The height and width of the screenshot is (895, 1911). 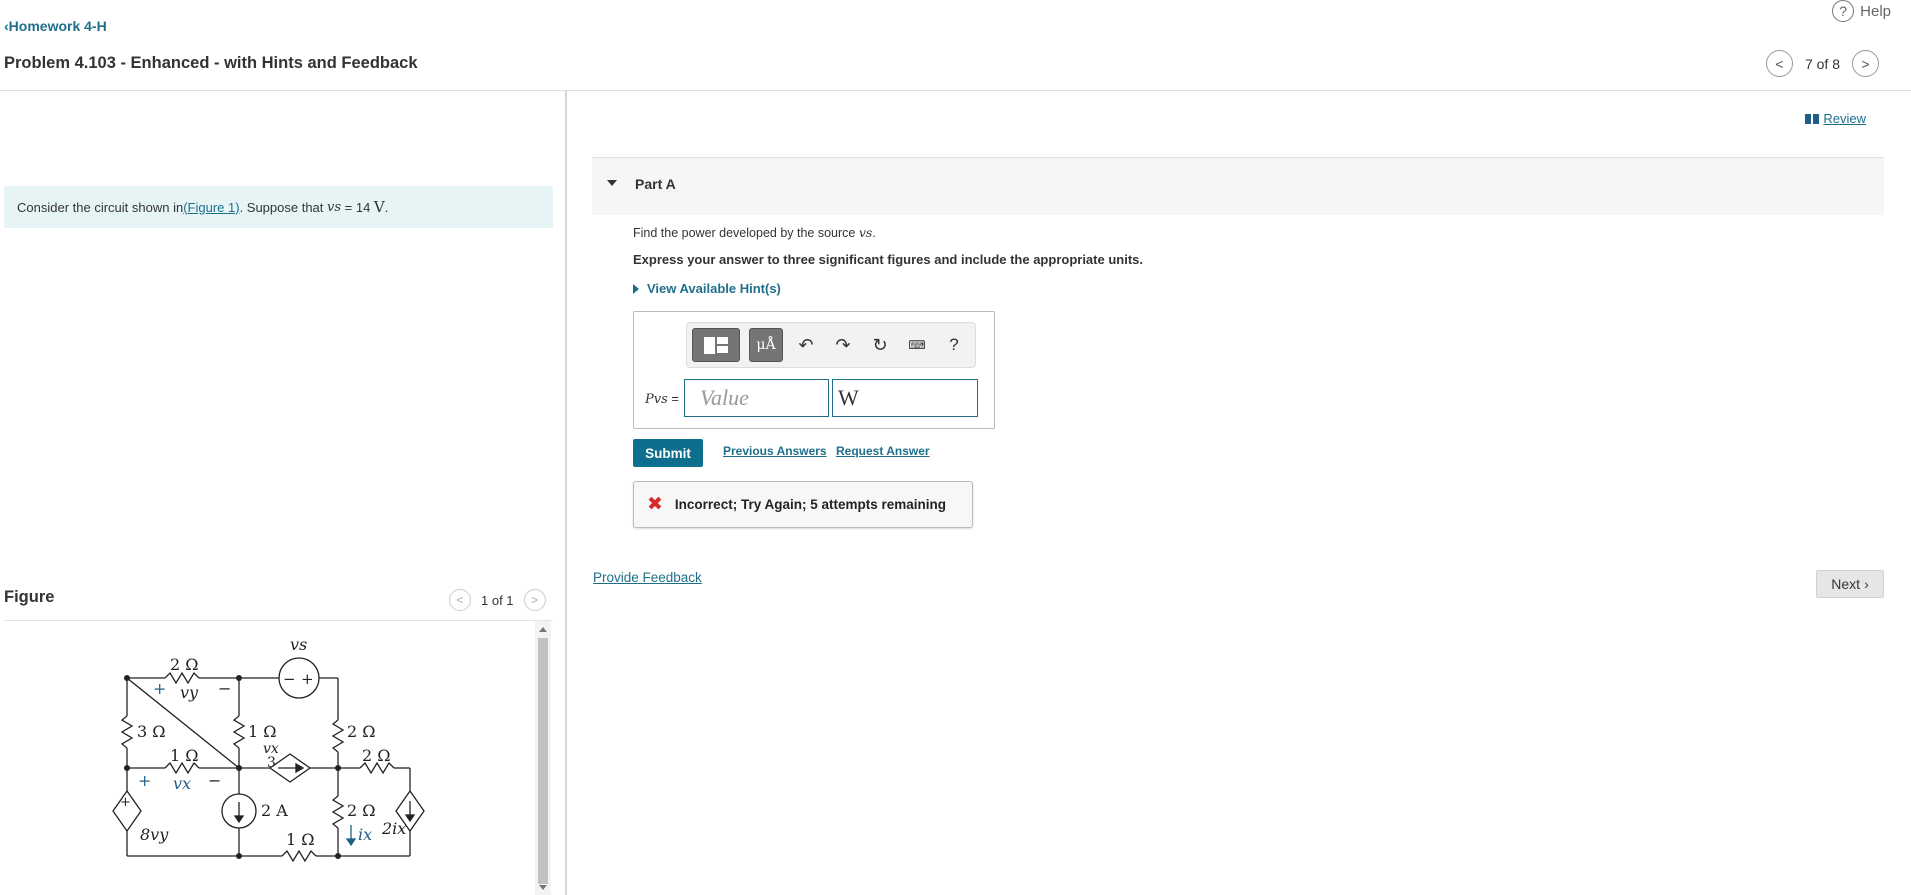 I want to click on figure-scrollbar, so click(x=543, y=758).